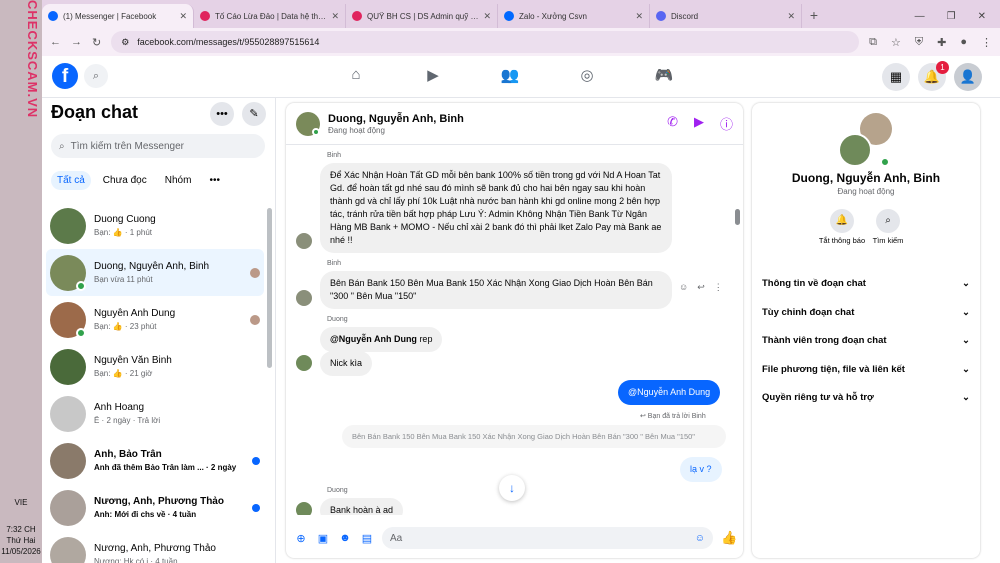 The height and width of the screenshot is (563, 1000). Describe the element at coordinates (222, 114) in the screenshot. I see `more-options-icon: •••` at that location.